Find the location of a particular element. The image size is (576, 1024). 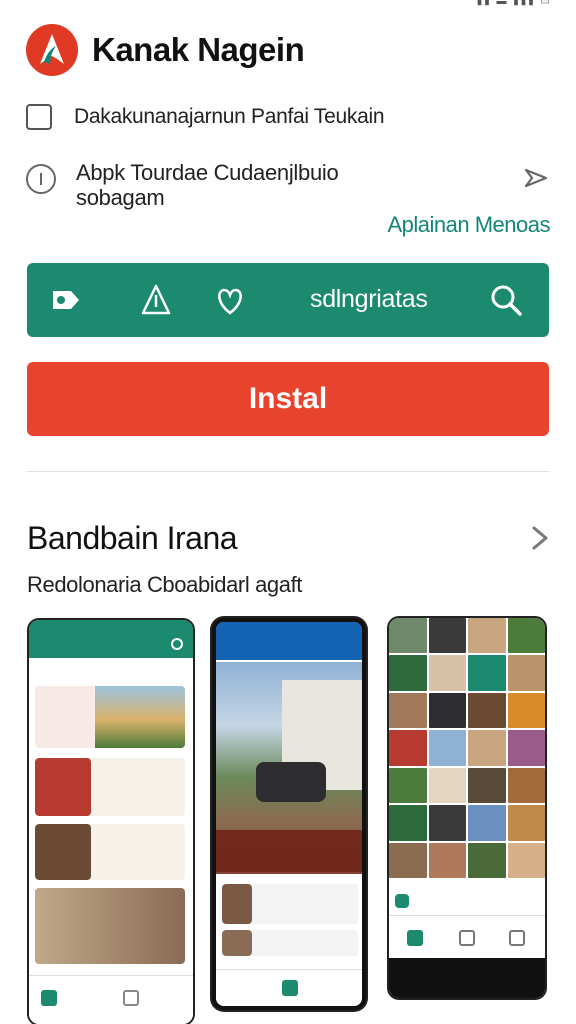

screenshot-1-nav-icon is located at coordinates (131, 998).